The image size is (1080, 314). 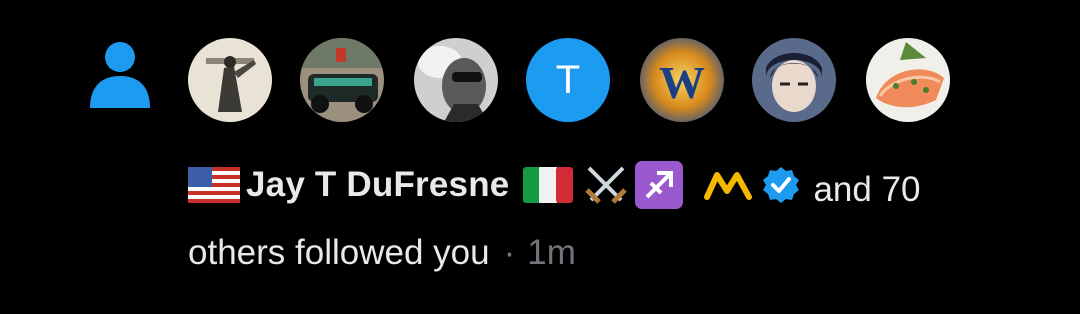 I want to click on avatar-letter: T, so click(x=568, y=80).